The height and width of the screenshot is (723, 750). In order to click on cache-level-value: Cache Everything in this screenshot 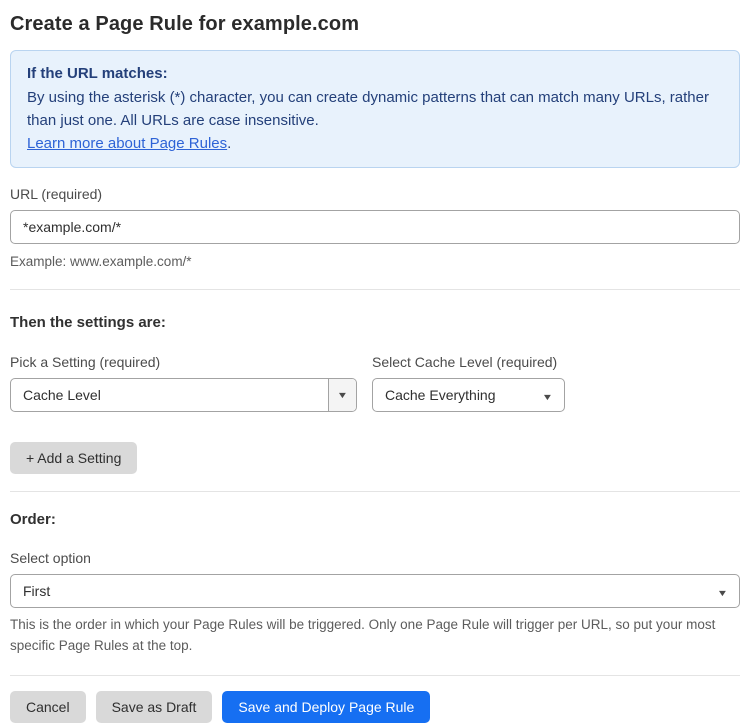, I will do `click(440, 395)`.